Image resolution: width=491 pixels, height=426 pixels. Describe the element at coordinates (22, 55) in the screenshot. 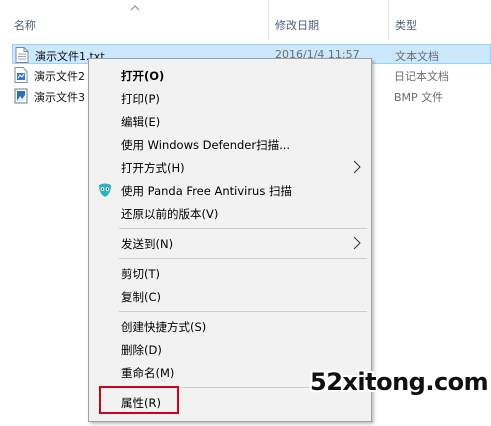

I see `text-file-icon` at that location.